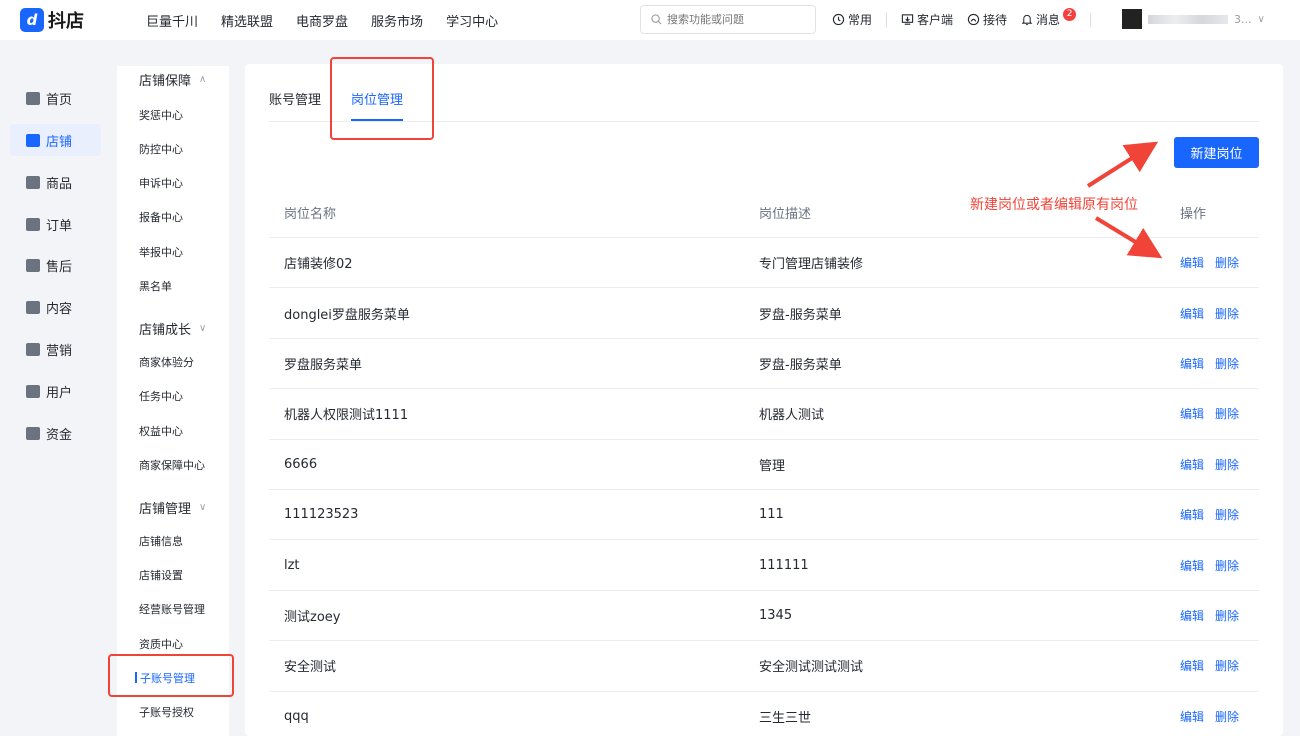  What do you see at coordinates (55, 433) in the screenshot?
I see `sidebar-item-wallet: 资金` at bounding box center [55, 433].